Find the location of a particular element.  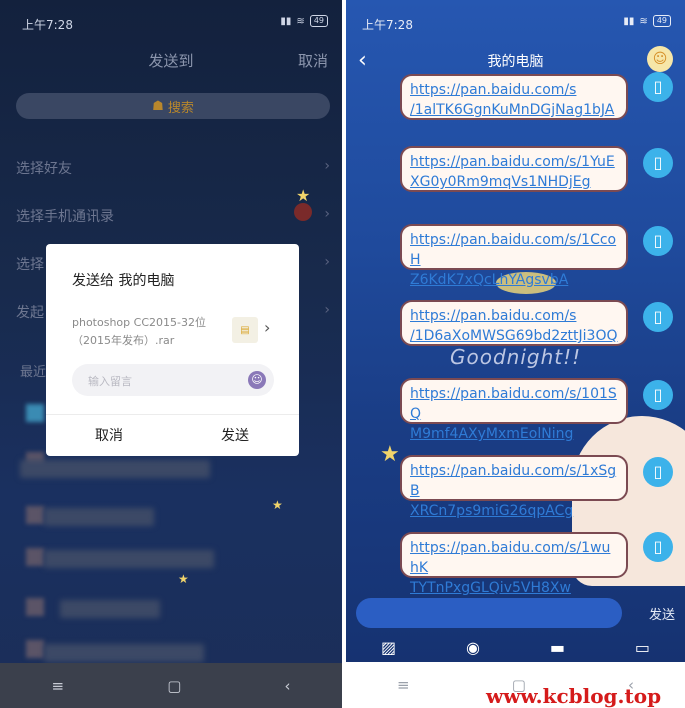

row-label: 发起 is located at coordinates (30, 313).